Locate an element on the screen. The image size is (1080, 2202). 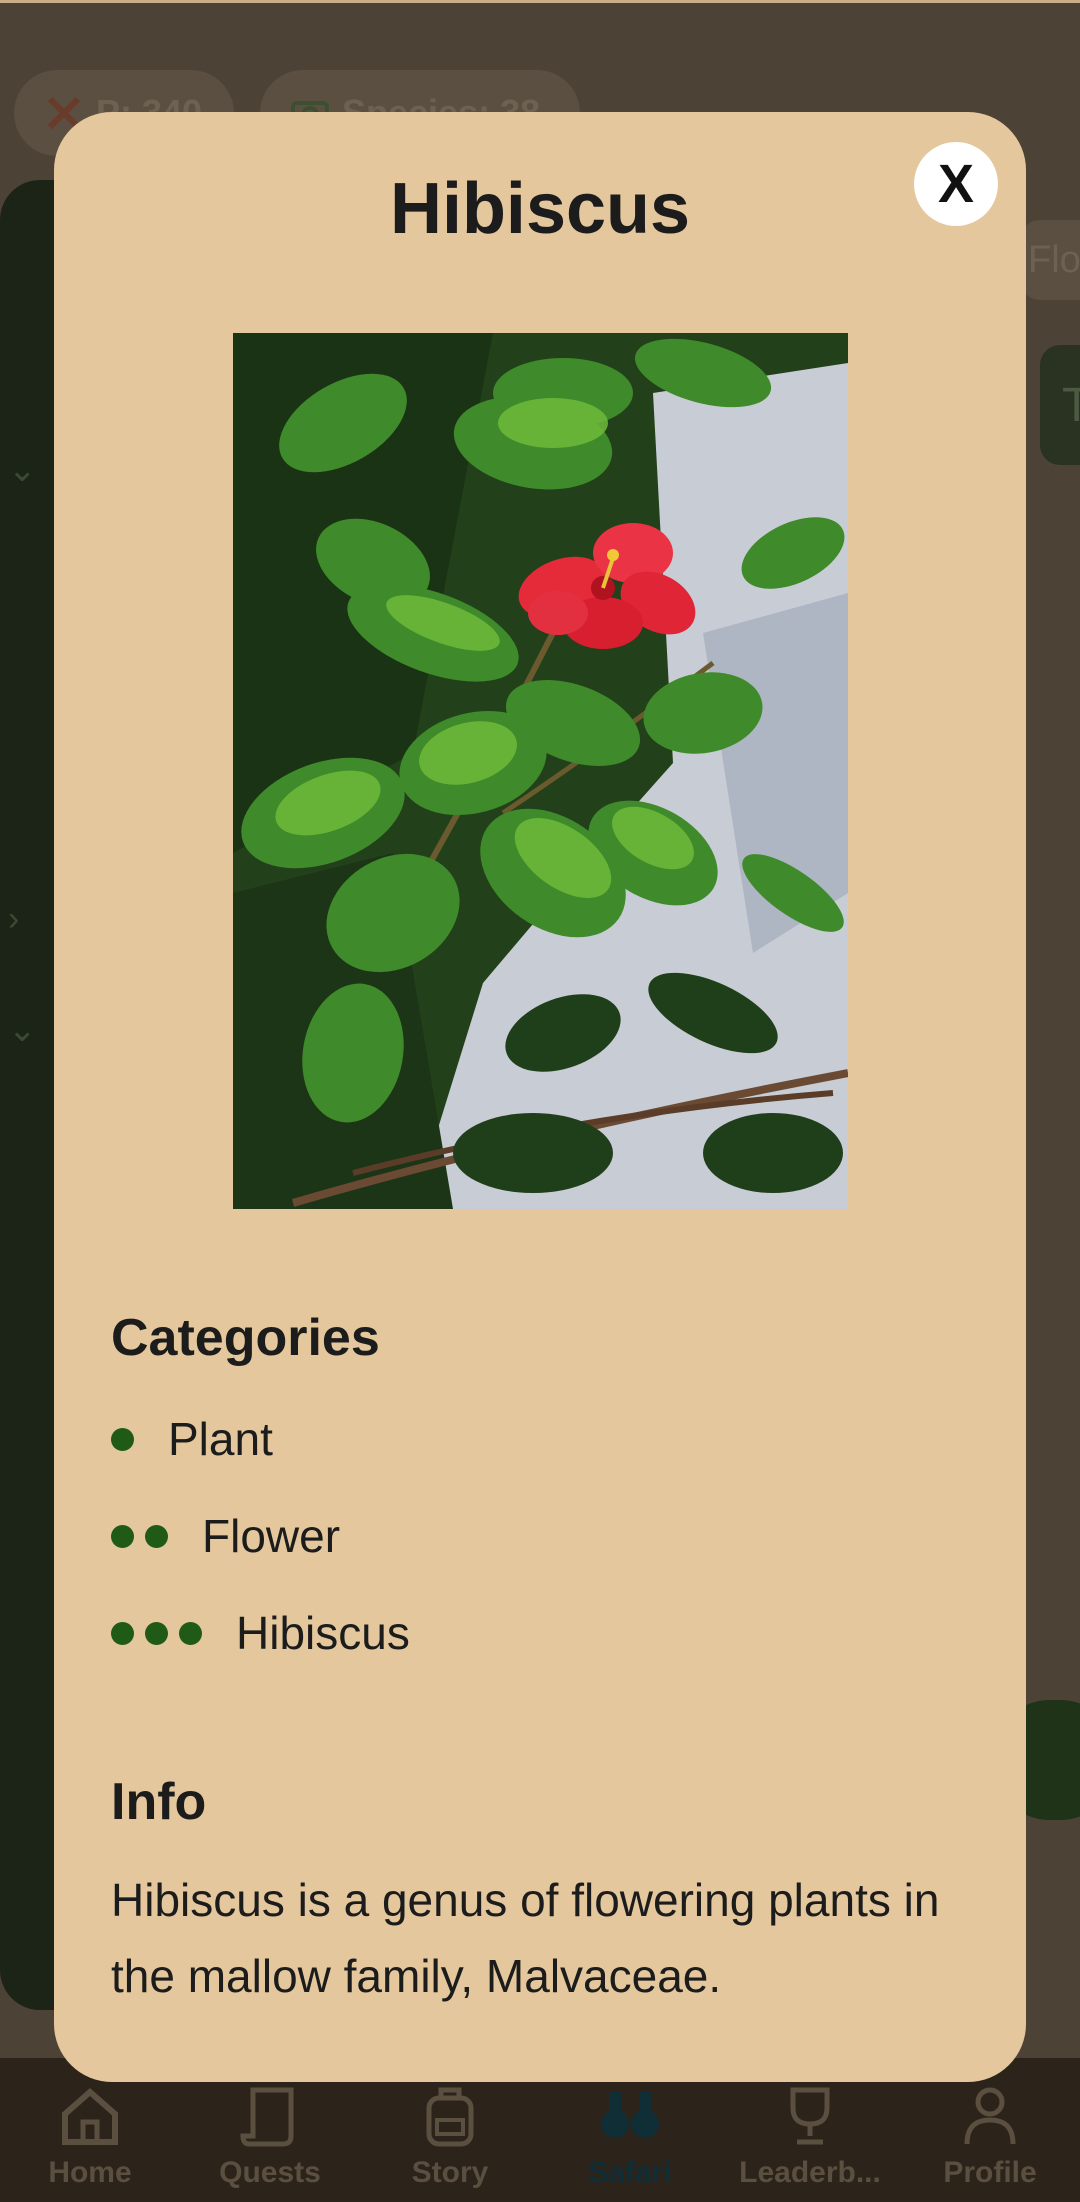
info-heading: Info is located at coordinates (159, 1802).